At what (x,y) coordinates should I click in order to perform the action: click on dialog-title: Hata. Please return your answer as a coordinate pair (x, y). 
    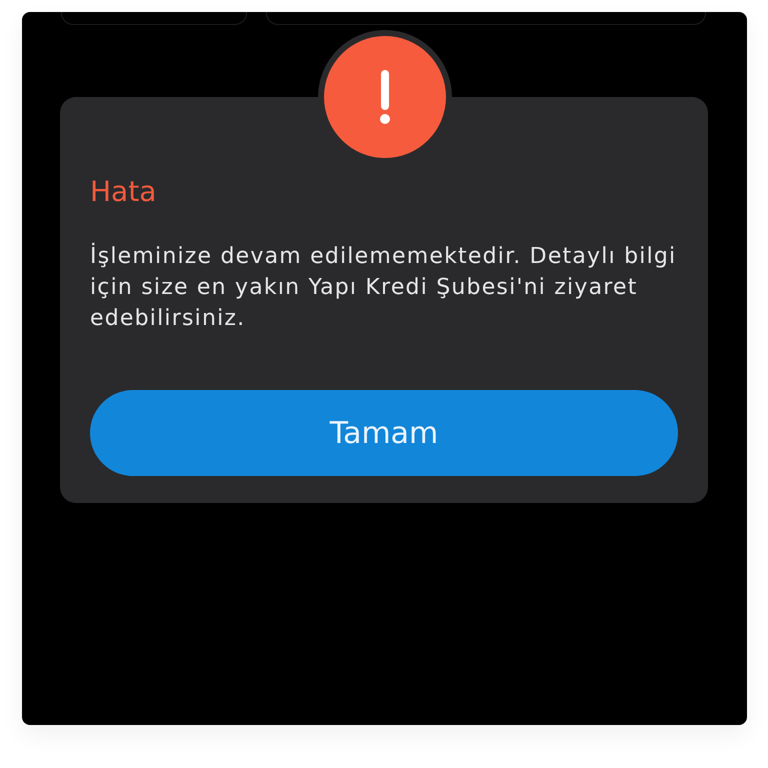
    Looking at the image, I should click on (124, 192).